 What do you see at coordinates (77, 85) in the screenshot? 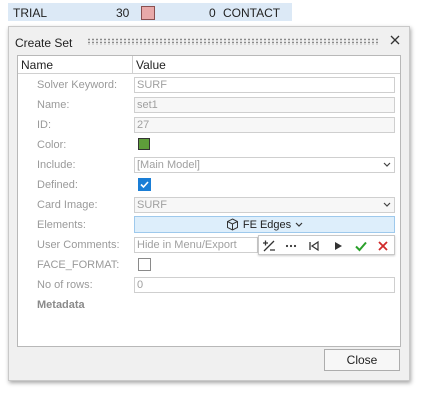
I see `solver-keyword-label: Solver Keyword:` at bounding box center [77, 85].